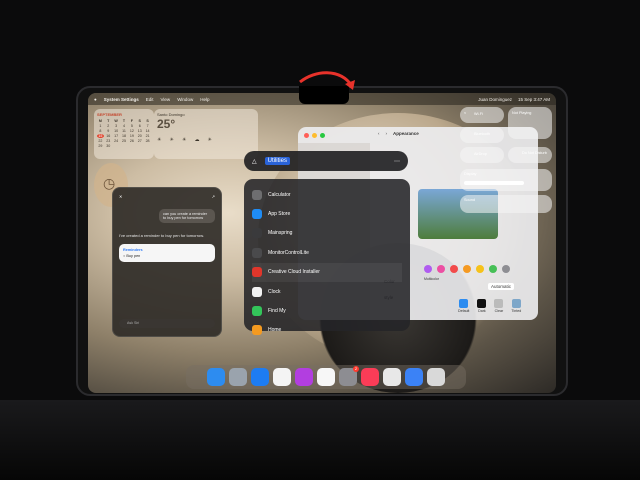 The image size is (640, 480). I want to click on now-playing-tile: Not Playing, so click(530, 123).